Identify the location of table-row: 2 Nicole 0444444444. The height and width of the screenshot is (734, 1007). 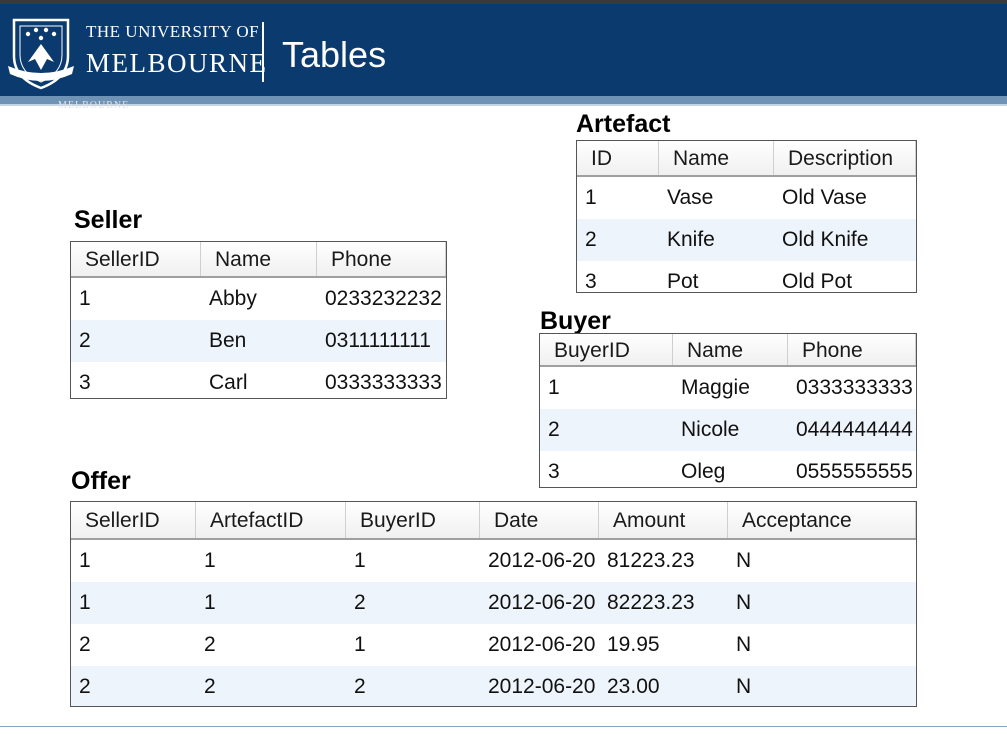
(728, 430).